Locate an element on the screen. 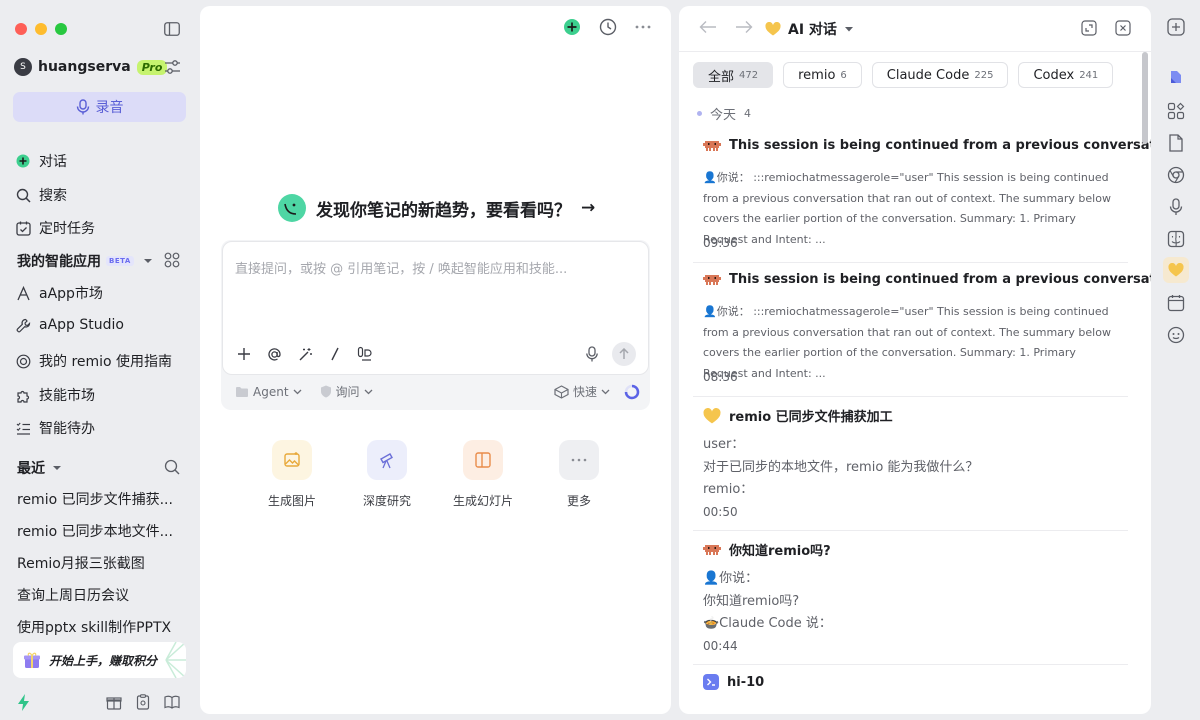 The width and height of the screenshot is (1200, 720). settings-sliders-icon is located at coordinates (172, 67).